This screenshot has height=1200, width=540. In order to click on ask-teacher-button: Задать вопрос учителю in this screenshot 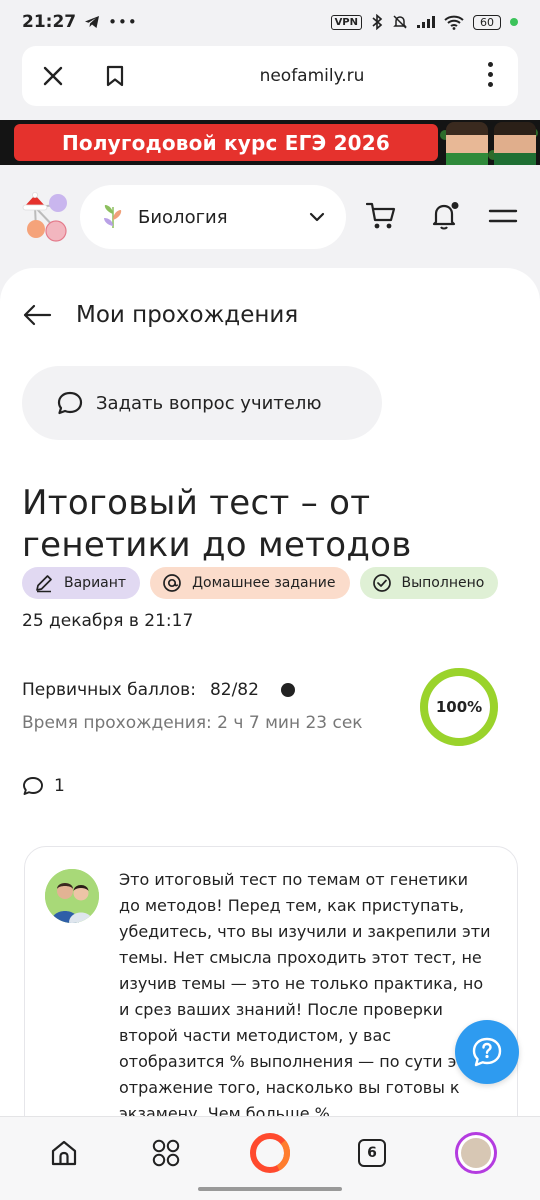, I will do `click(202, 403)`.